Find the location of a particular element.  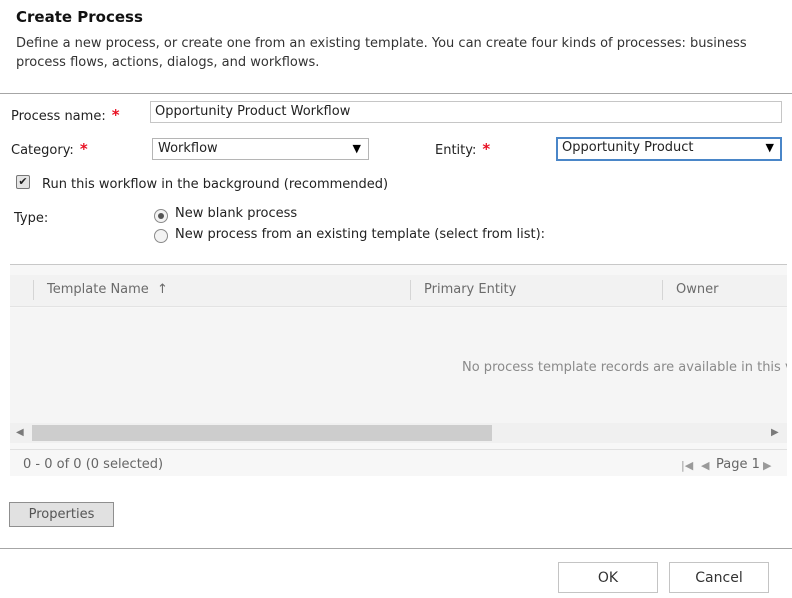

entity-select-value: Opportunity Product is located at coordinates (628, 147).